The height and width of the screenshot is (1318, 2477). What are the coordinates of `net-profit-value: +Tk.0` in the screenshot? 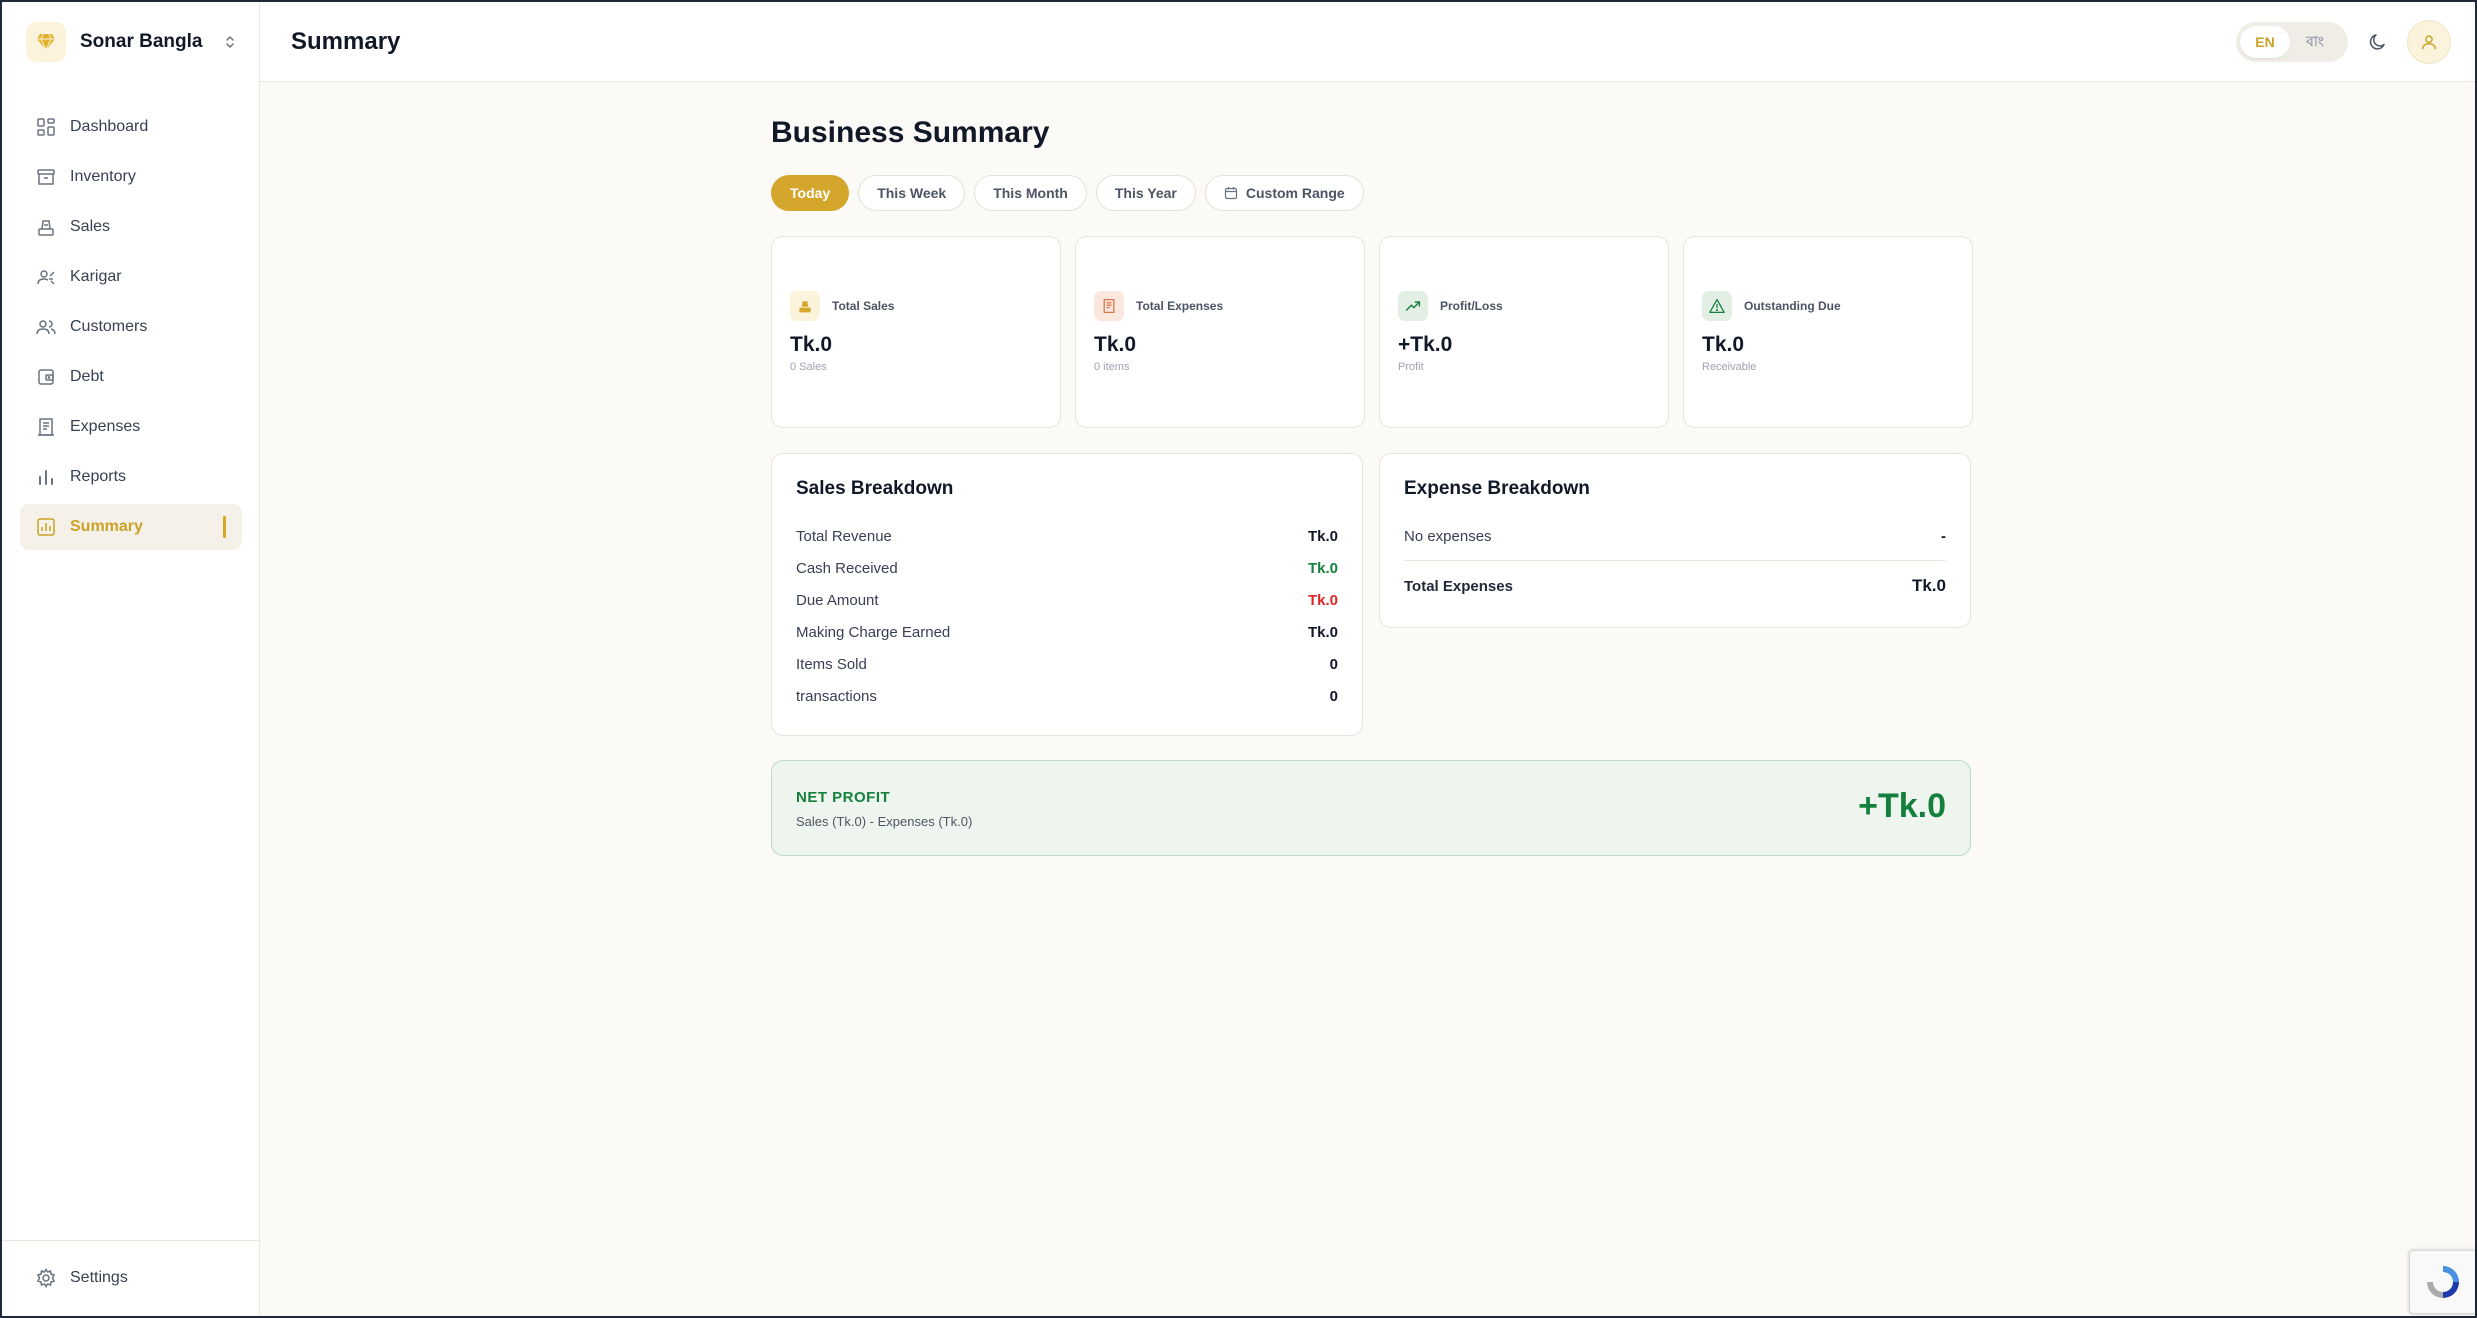 It's located at (1902, 806).